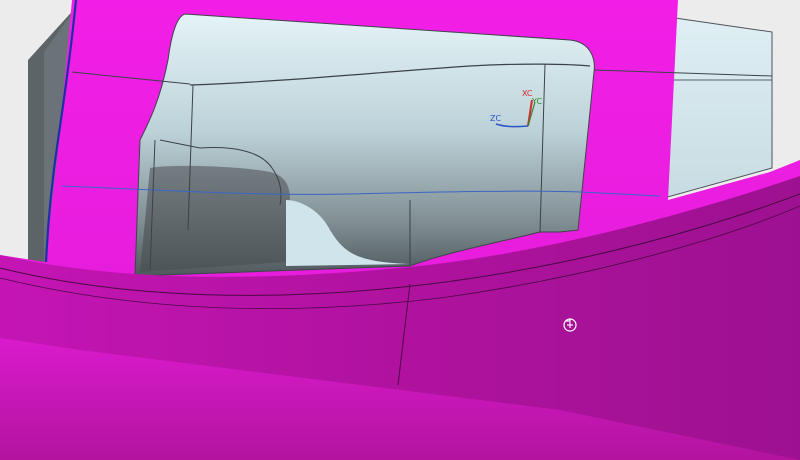 The height and width of the screenshot is (460, 800). What do you see at coordinates (536, 101) in the screenshot?
I see `yc-label: YC` at bounding box center [536, 101].